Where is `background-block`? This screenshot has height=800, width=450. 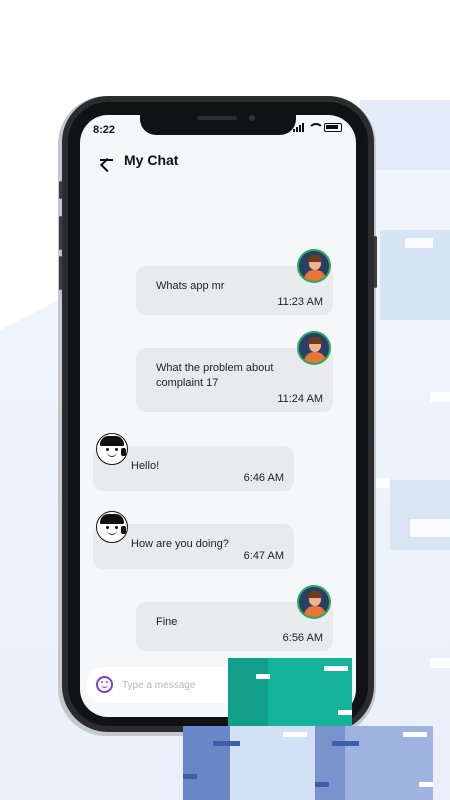
background-block is located at coordinates (420, 515).